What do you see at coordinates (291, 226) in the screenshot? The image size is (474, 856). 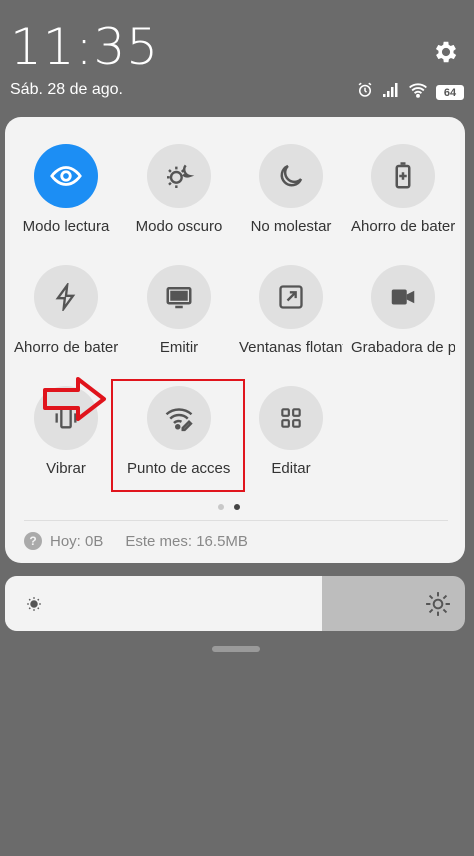 I see `tile-label: No molestar` at bounding box center [291, 226].